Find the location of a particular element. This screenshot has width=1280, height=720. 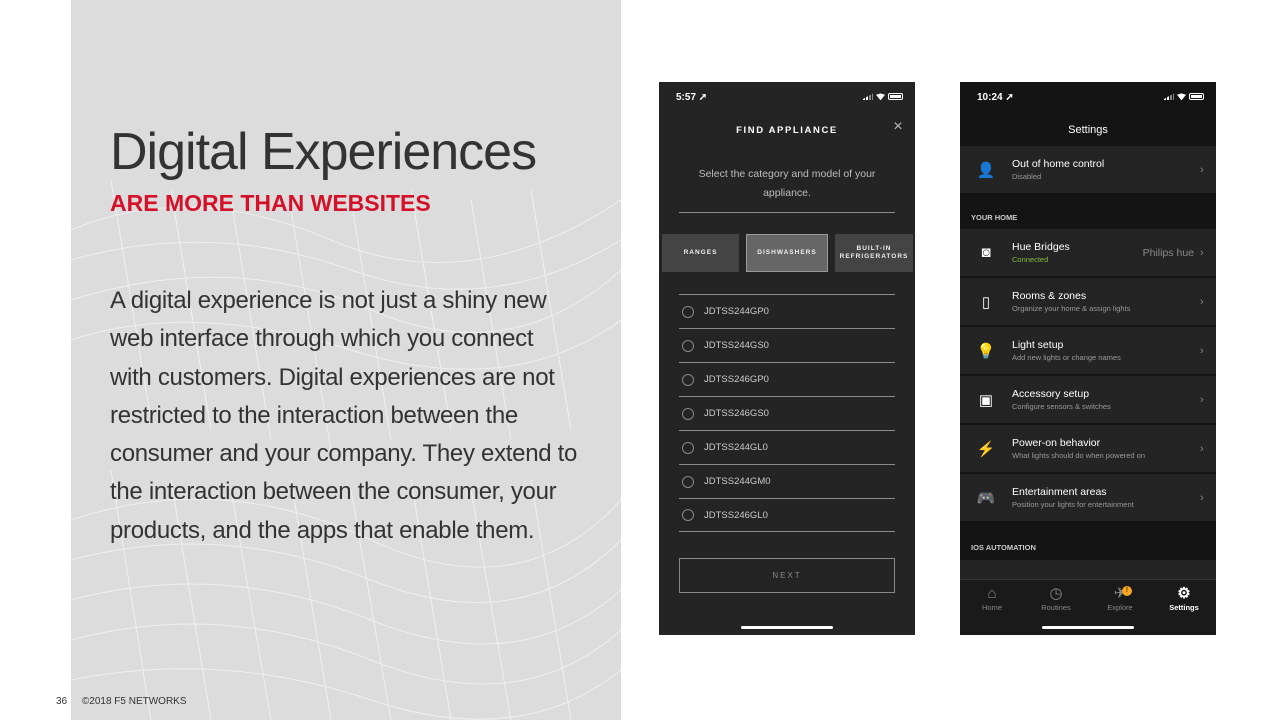

model-option: JDTSS244GS0 is located at coordinates (787, 345).